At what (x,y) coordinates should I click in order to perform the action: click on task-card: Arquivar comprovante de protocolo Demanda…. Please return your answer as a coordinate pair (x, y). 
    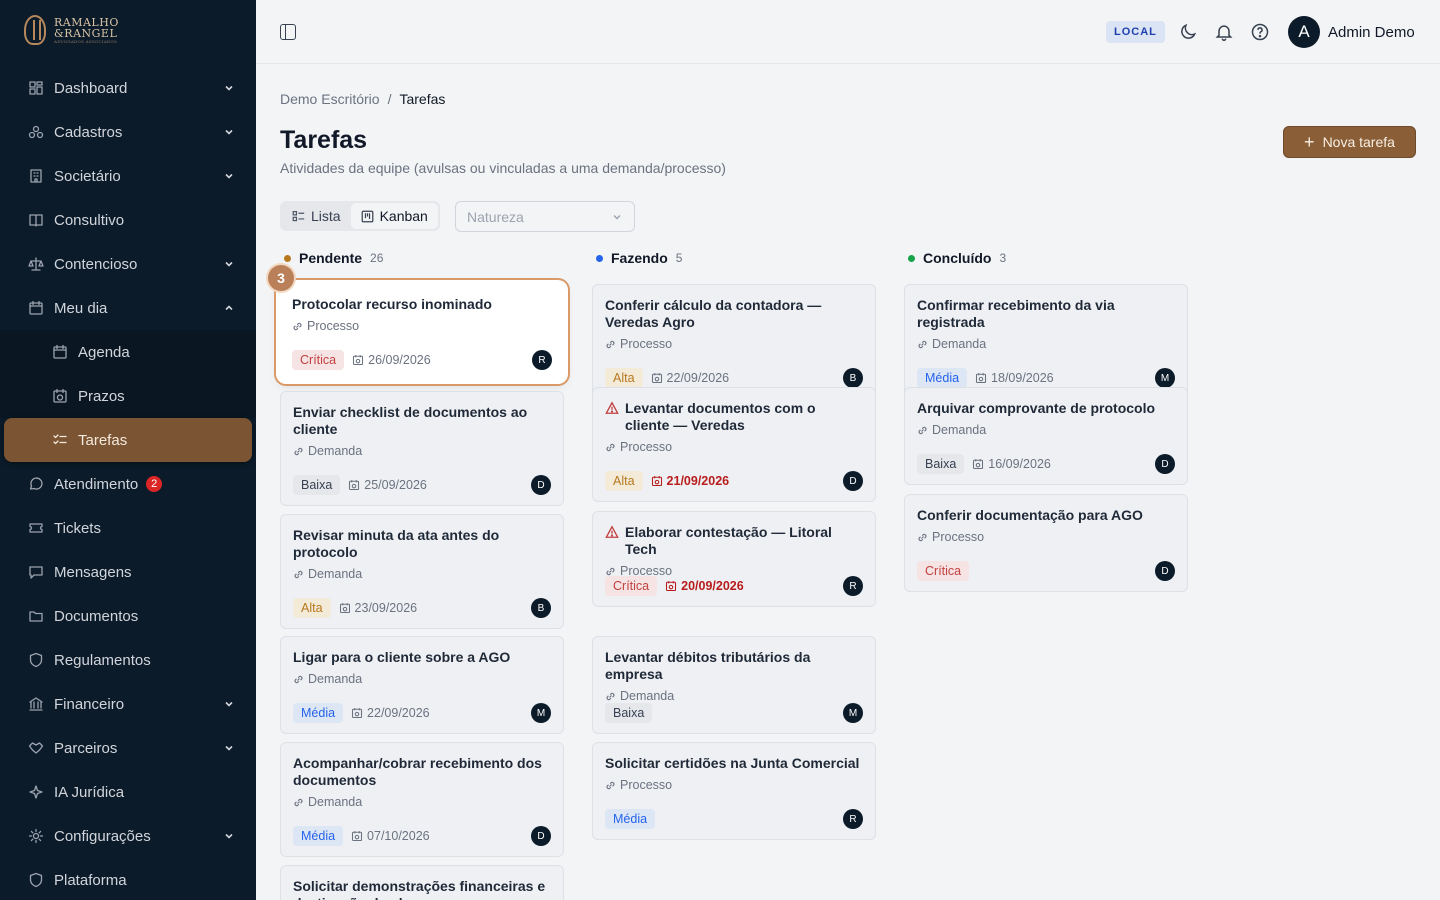
    Looking at the image, I should click on (1046, 436).